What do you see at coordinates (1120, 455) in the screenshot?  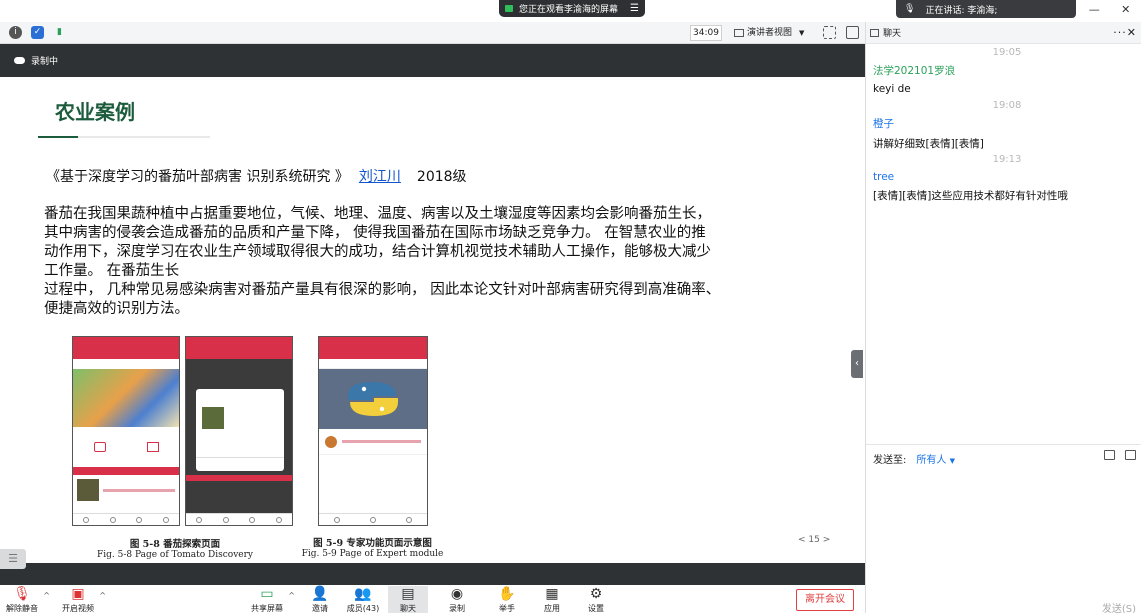 I see `chat-tools` at bounding box center [1120, 455].